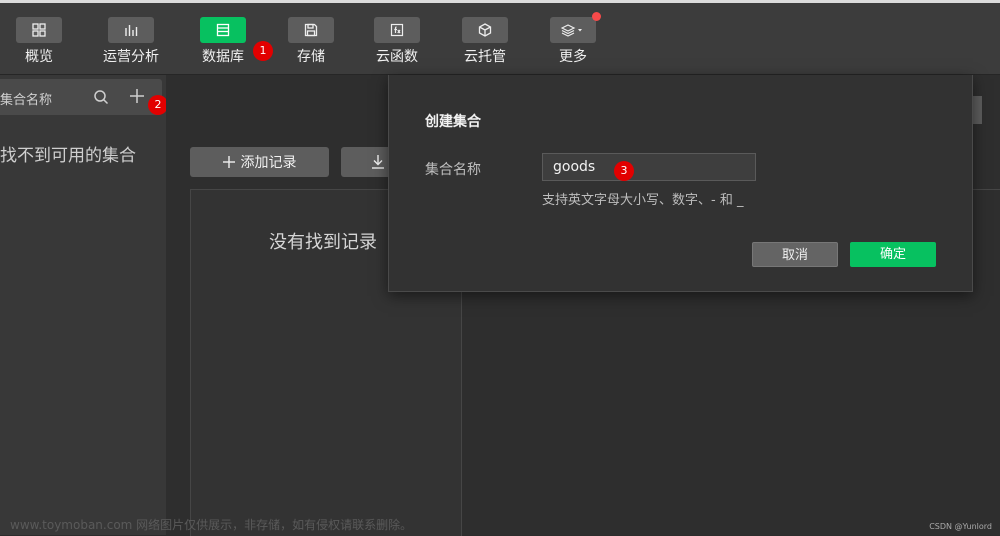 The width and height of the screenshot is (1000, 536). Describe the element at coordinates (960, 526) in the screenshot. I see `credit-text: CSDN @Yunlord` at that location.